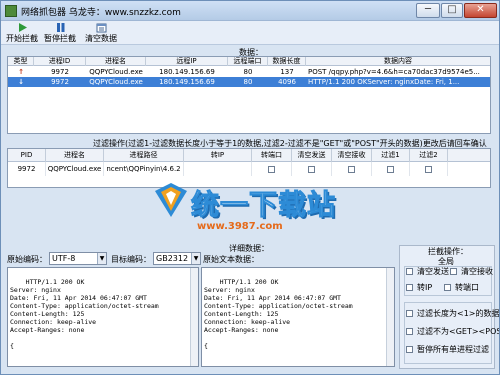 The width and height of the screenshot is (500, 375). What do you see at coordinates (287, 61) in the screenshot?
I see `col-data-length: 数据长度` at bounding box center [287, 61].